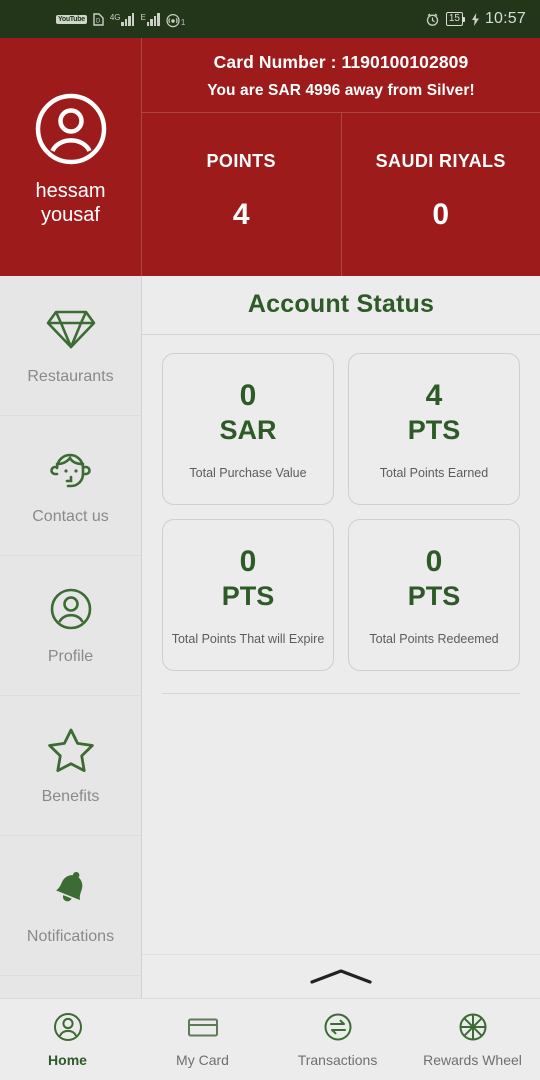  What do you see at coordinates (70, 516) in the screenshot?
I see `sidebar-item-label: Contact us` at bounding box center [70, 516].